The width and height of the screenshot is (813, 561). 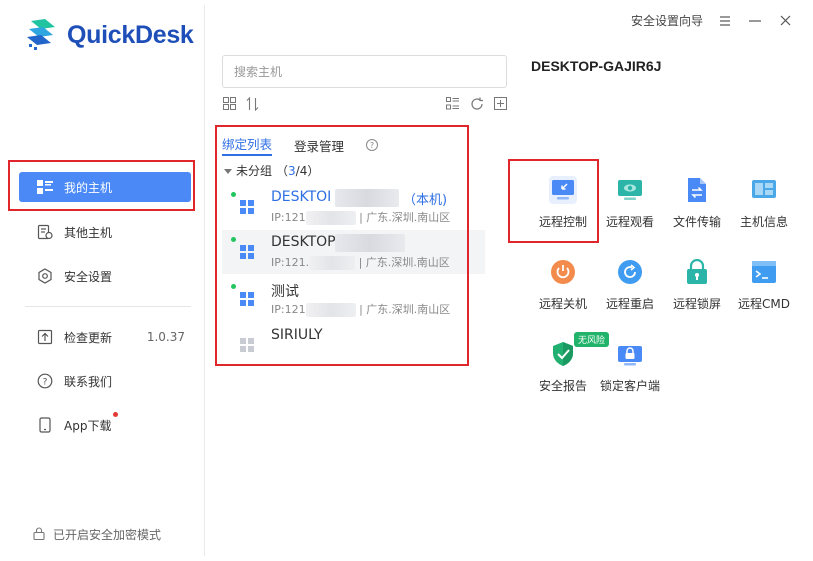 I want to click on security-report-button: 无风险 安全报告, so click(x=570, y=363).